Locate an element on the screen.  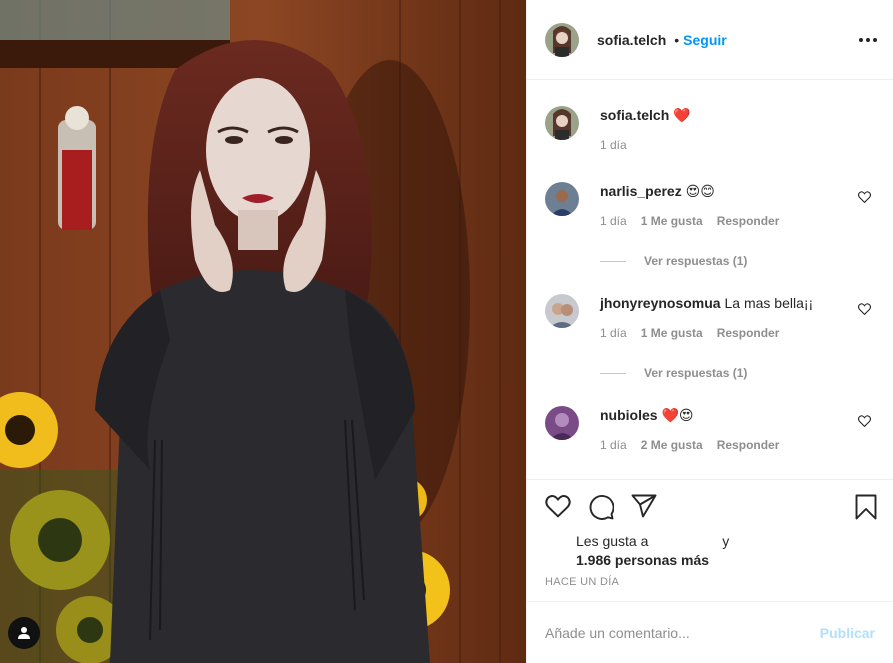
user-tag-icon is located at coordinates (24, 633).